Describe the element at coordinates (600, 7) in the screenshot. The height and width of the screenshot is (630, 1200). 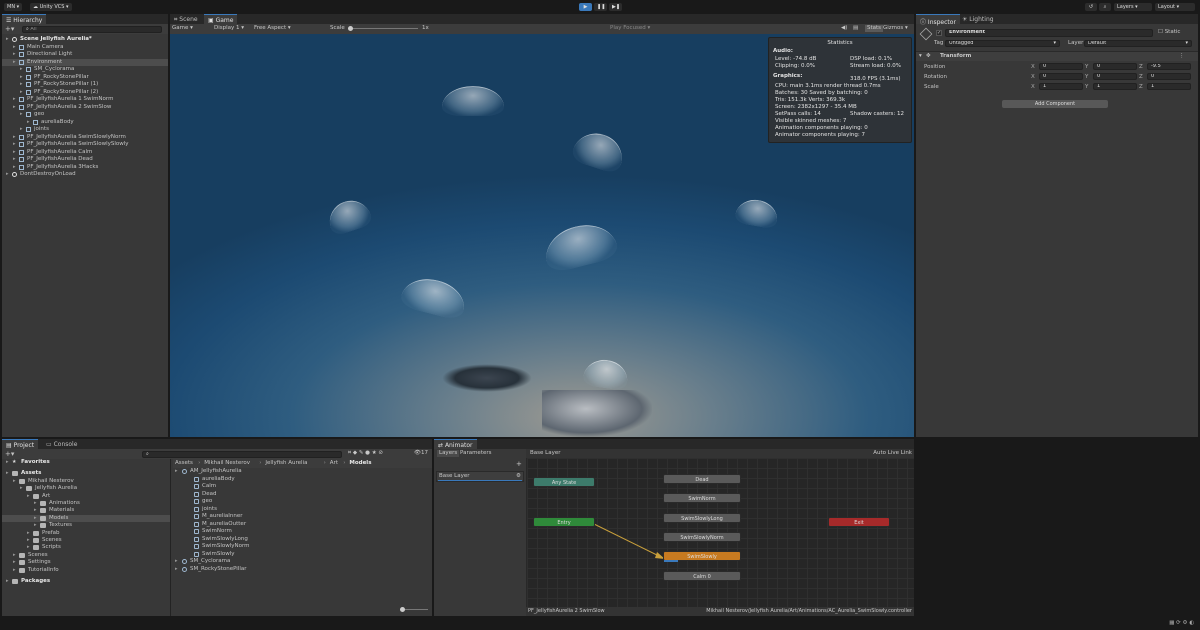
I see `pause-button: ❚❚` at that location.